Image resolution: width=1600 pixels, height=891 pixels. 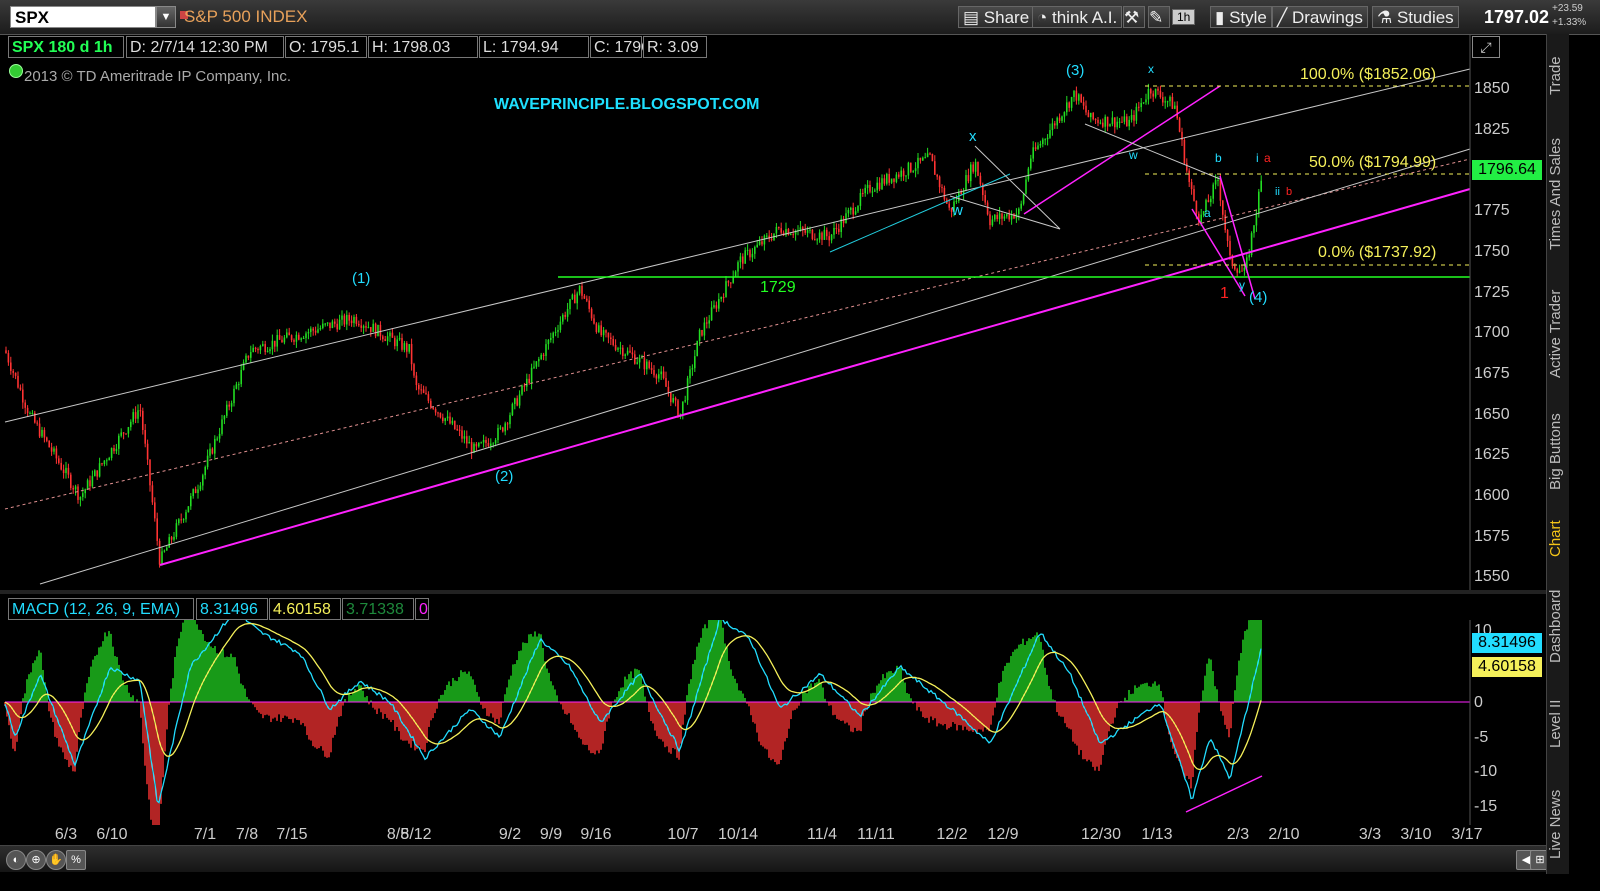 What do you see at coordinates (16, 860) in the screenshot?
I see `drawing-tool-icon: ◐` at bounding box center [16, 860].